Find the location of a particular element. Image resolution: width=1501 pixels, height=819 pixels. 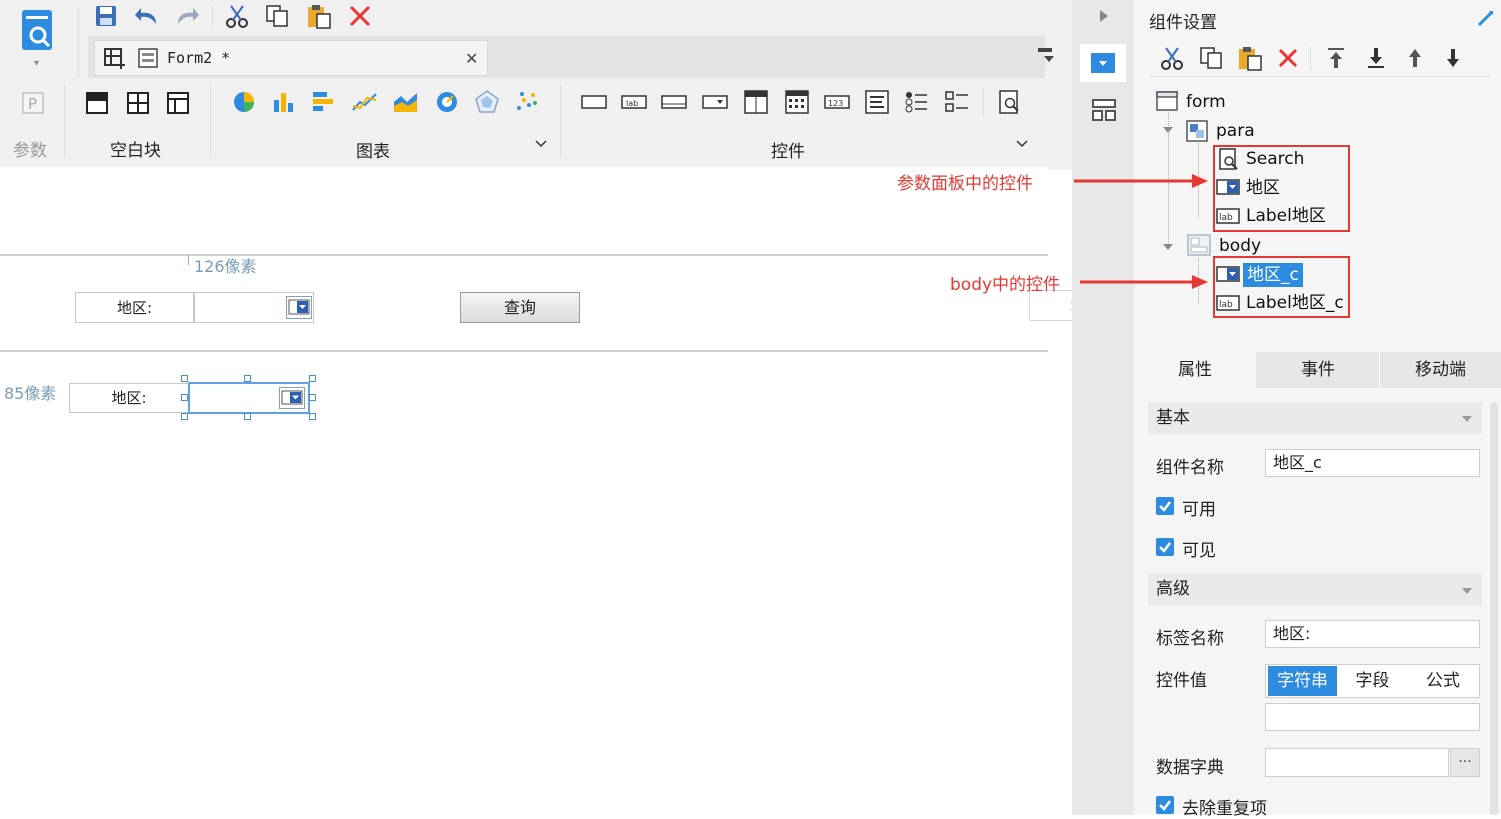

widget-expand-chevron-icon is located at coordinates (1022, 144).